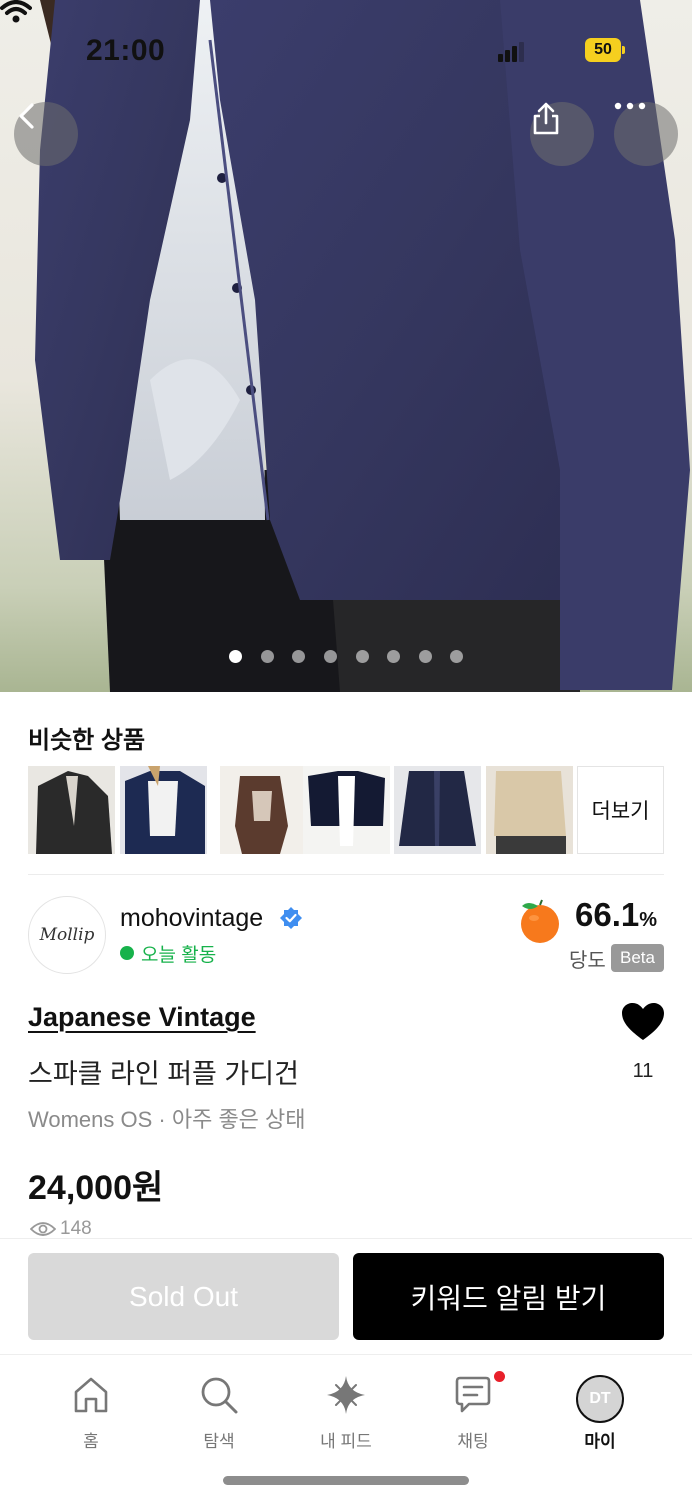 The height and width of the screenshot is (1500, 692). I want to click on chat-notification-dot, so click(499, 1376).